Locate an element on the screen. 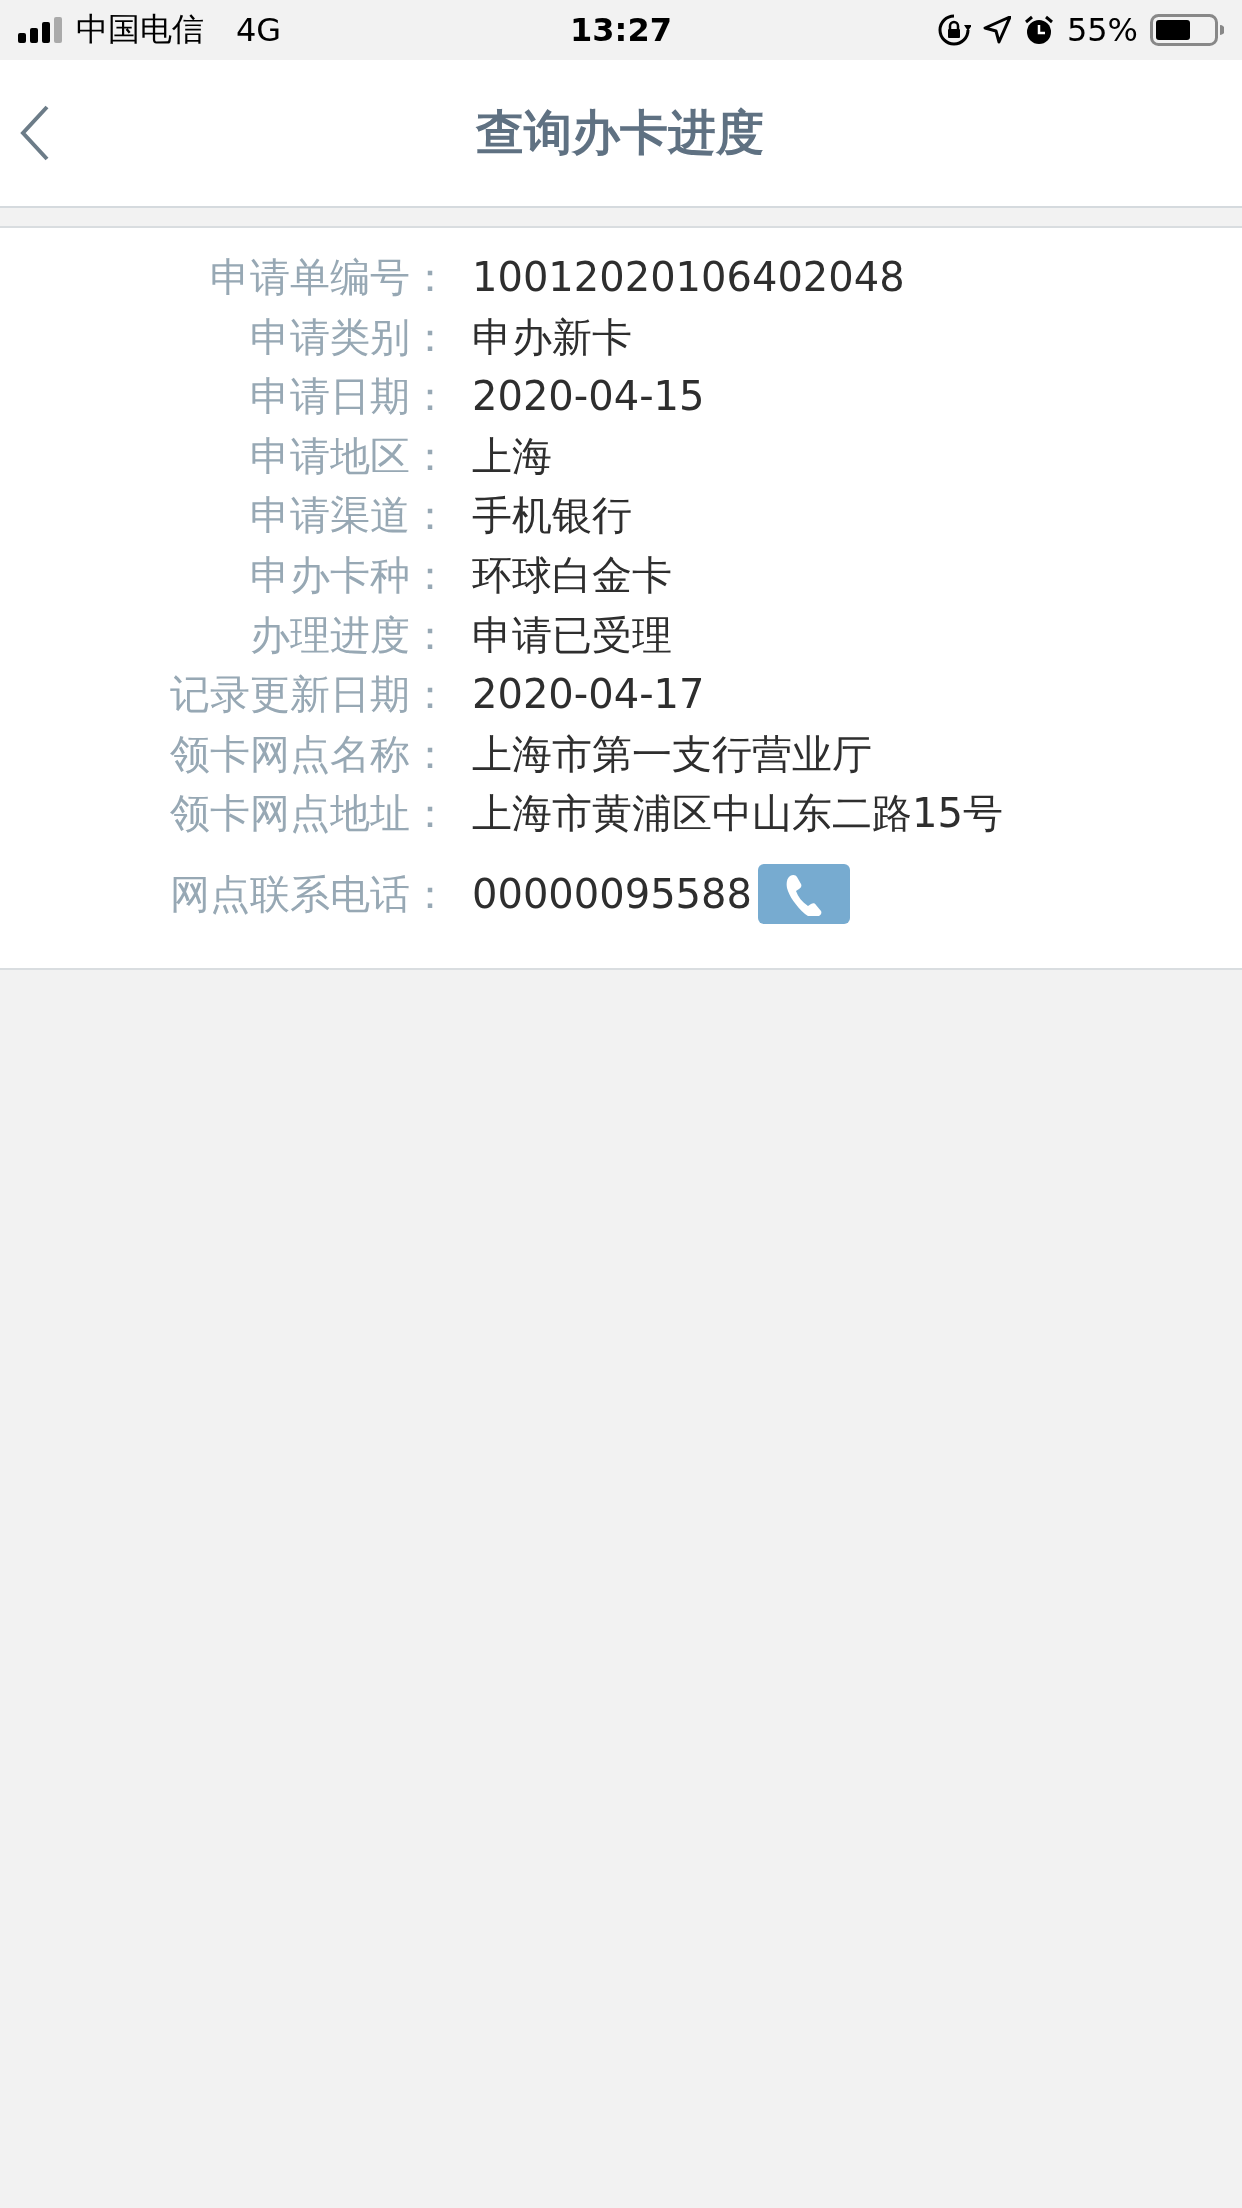  field-value: 环球白金卡 is located at coordinates (572, 575).